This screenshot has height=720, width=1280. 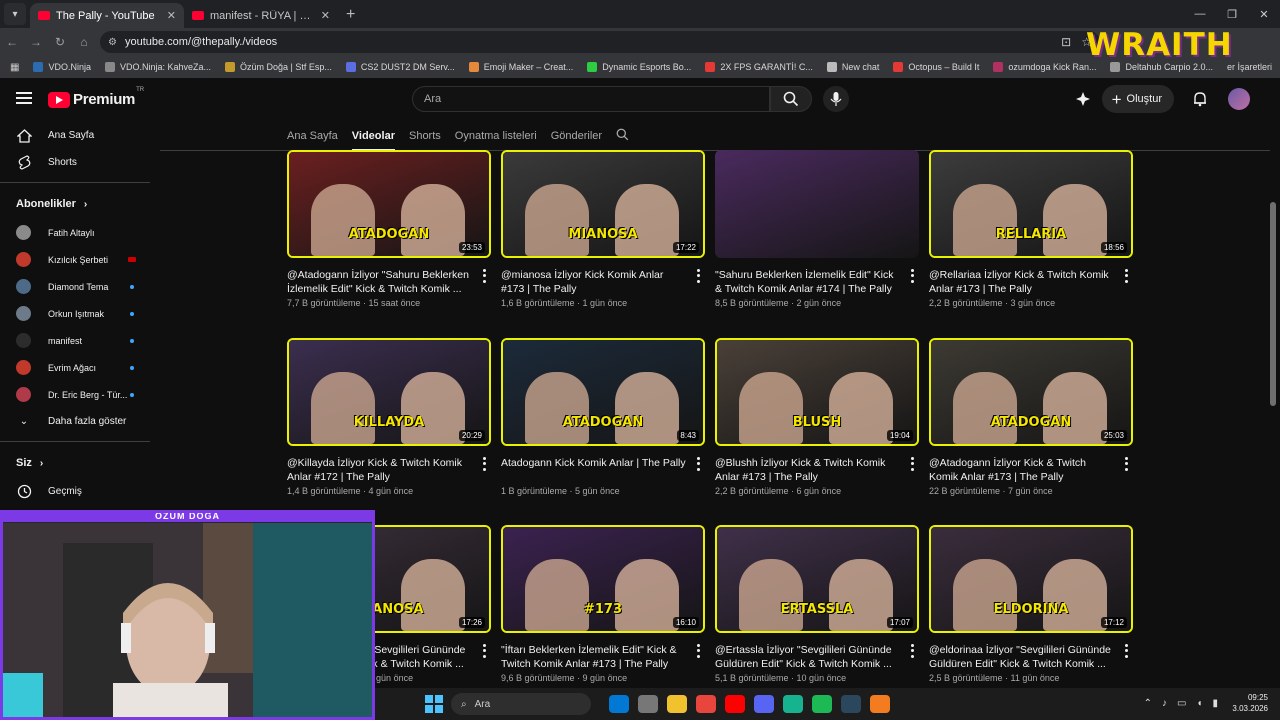 What do you see at coordinates (15, 14) in the screenshot?
I see `tab-search-icon: ▾` at bounding box center [15, 14].